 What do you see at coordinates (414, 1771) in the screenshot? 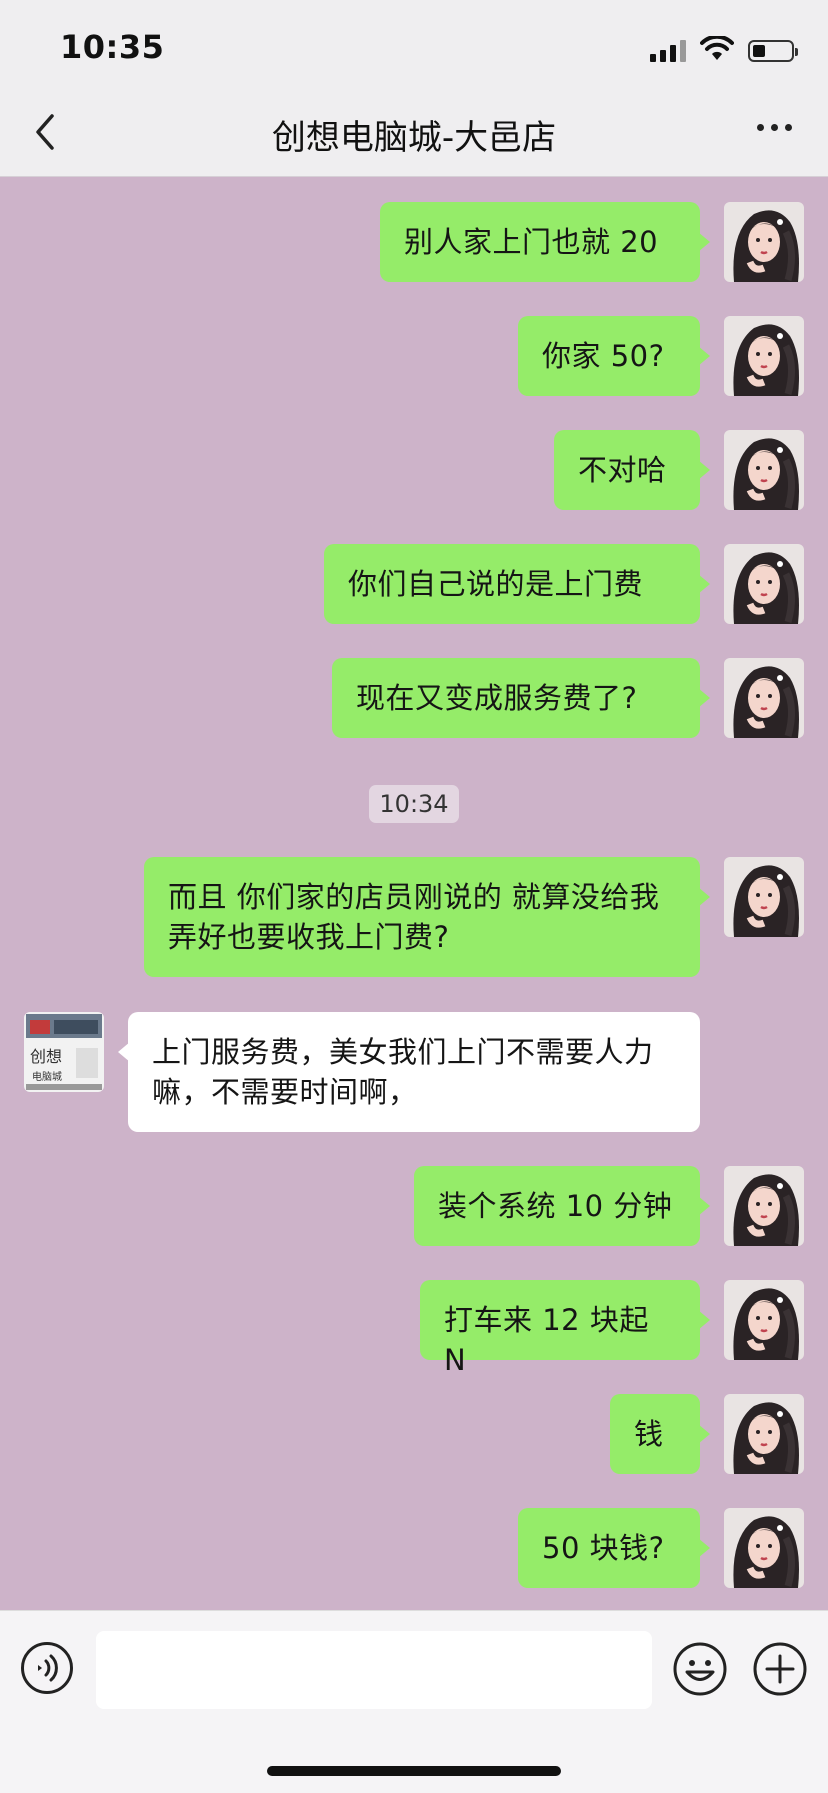
I see `home-indicator` at bounding box center [414, 1771].